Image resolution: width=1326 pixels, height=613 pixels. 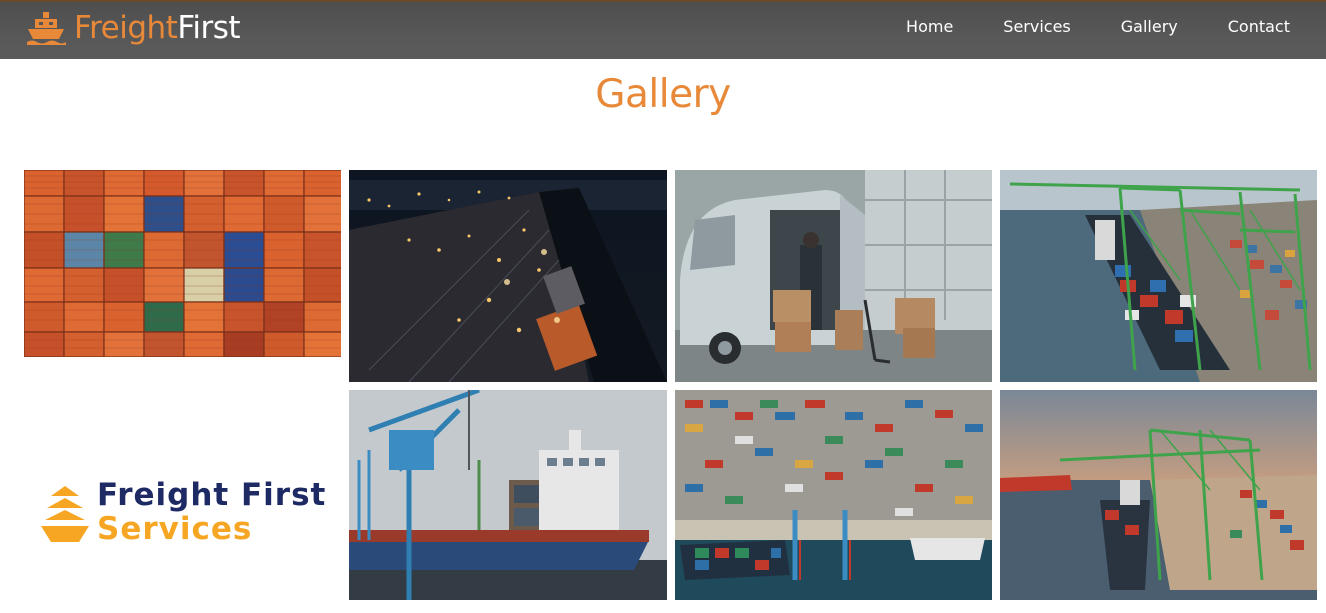 I want to click on logo-line1: Freight First, so click(x=212, y=495).